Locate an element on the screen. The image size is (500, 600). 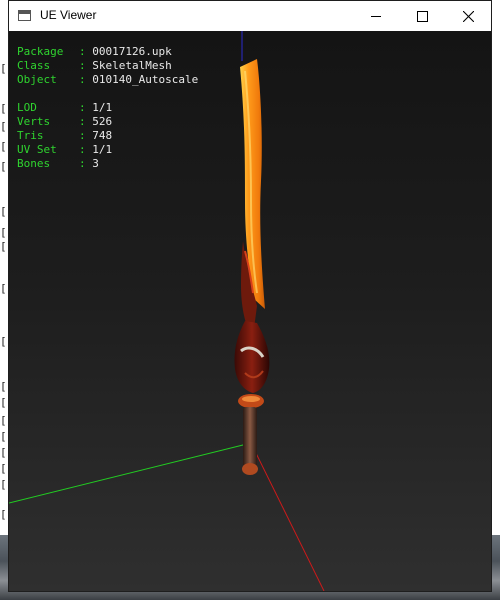
close-button is located at coordinates (468, 16).